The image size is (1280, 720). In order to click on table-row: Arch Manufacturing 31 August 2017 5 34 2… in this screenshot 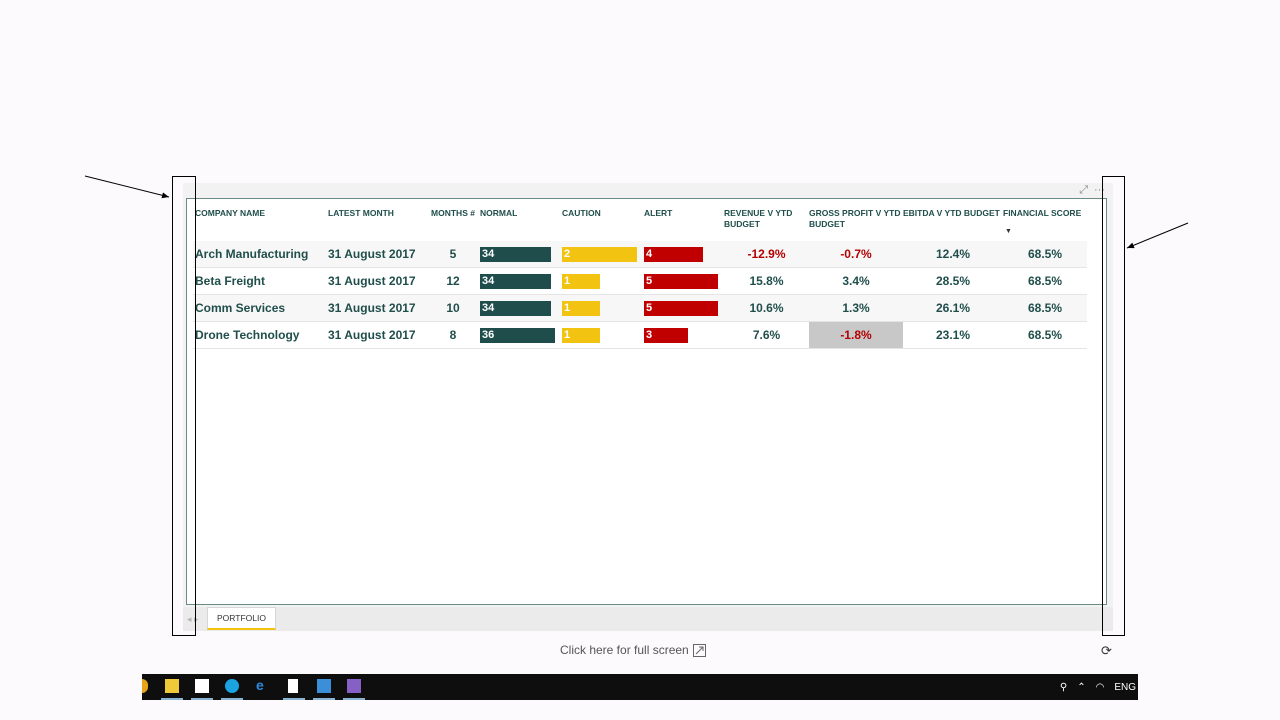, I will do `click(640, 254)`.